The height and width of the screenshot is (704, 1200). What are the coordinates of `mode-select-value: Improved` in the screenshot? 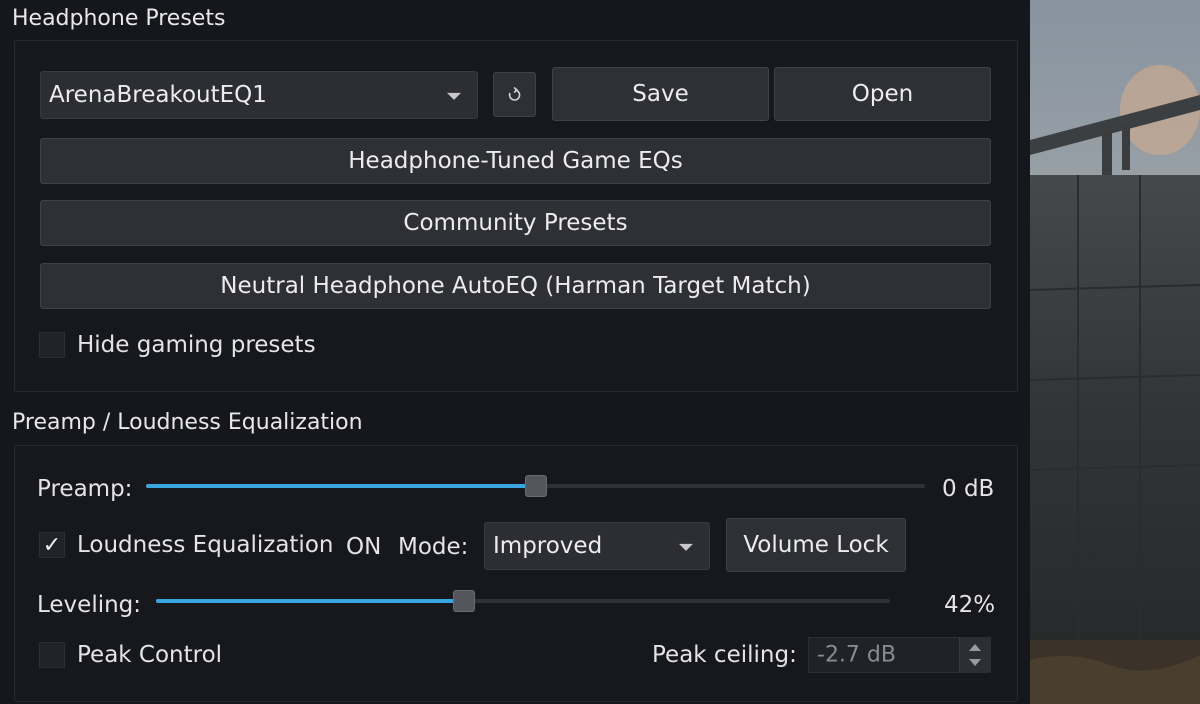 It's located at (548, 546).